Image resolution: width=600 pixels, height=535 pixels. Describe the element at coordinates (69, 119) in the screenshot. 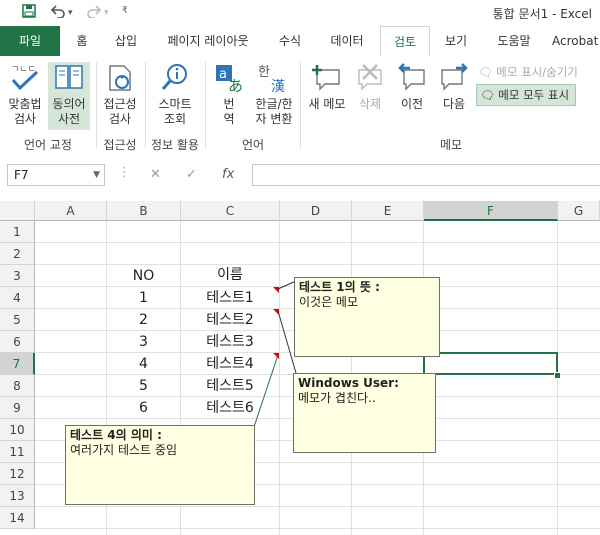

I see `thesaurus-label-2: 사전` at that location.